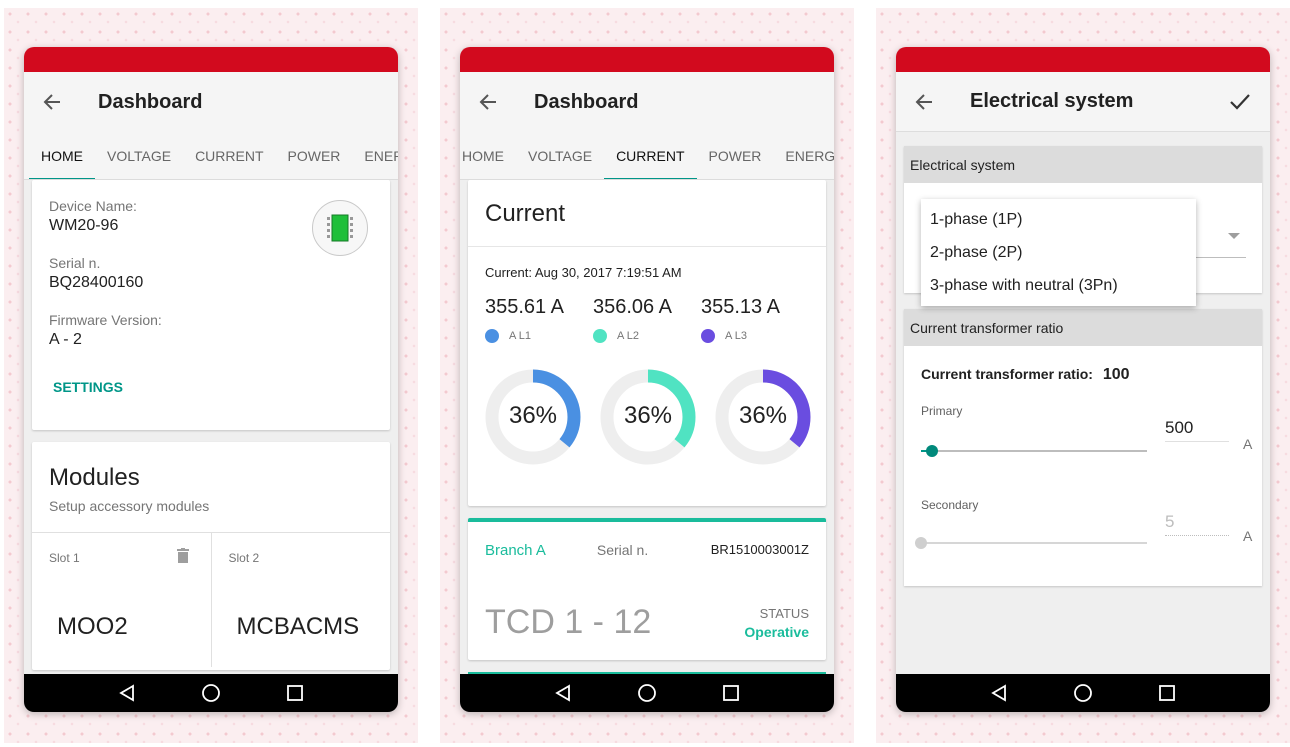  Describe the element at coordinates (533, 415) in the screenshot. I see `gauge-l1-label: 36%` at that location.